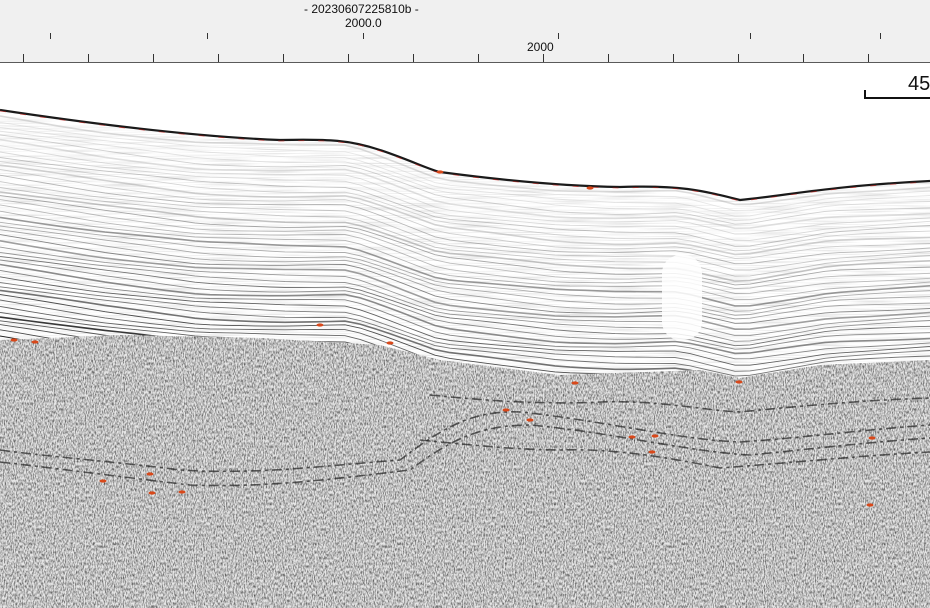  What do you see at coordinates (540, 47) in the screenshot?
I see `distance-label: 2000` at bounding box center [540, 47].